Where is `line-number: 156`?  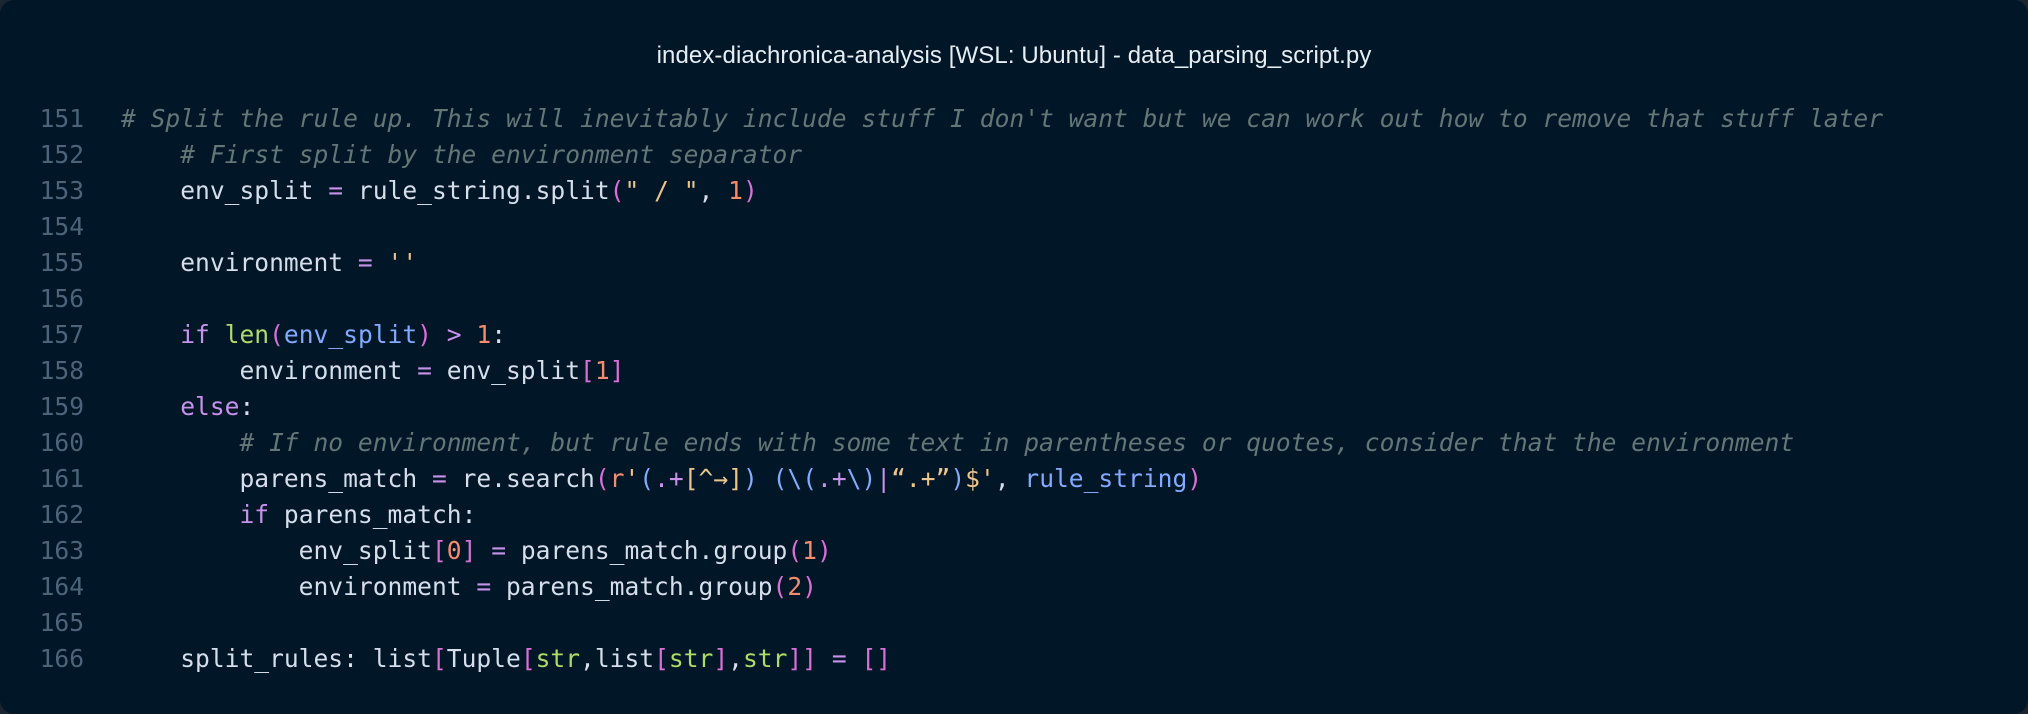 line-number: 156 is located at coordinates (61, 298).